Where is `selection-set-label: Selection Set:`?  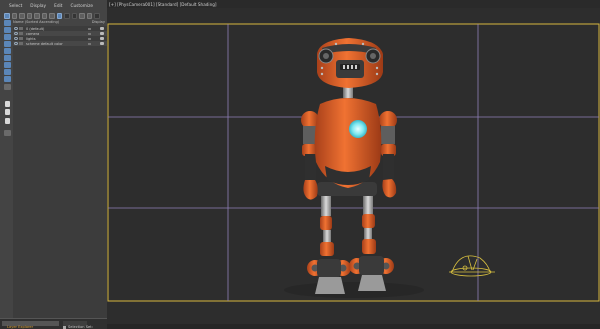
selection-set-label: Selection Set: is located at coordinates (80, 327).